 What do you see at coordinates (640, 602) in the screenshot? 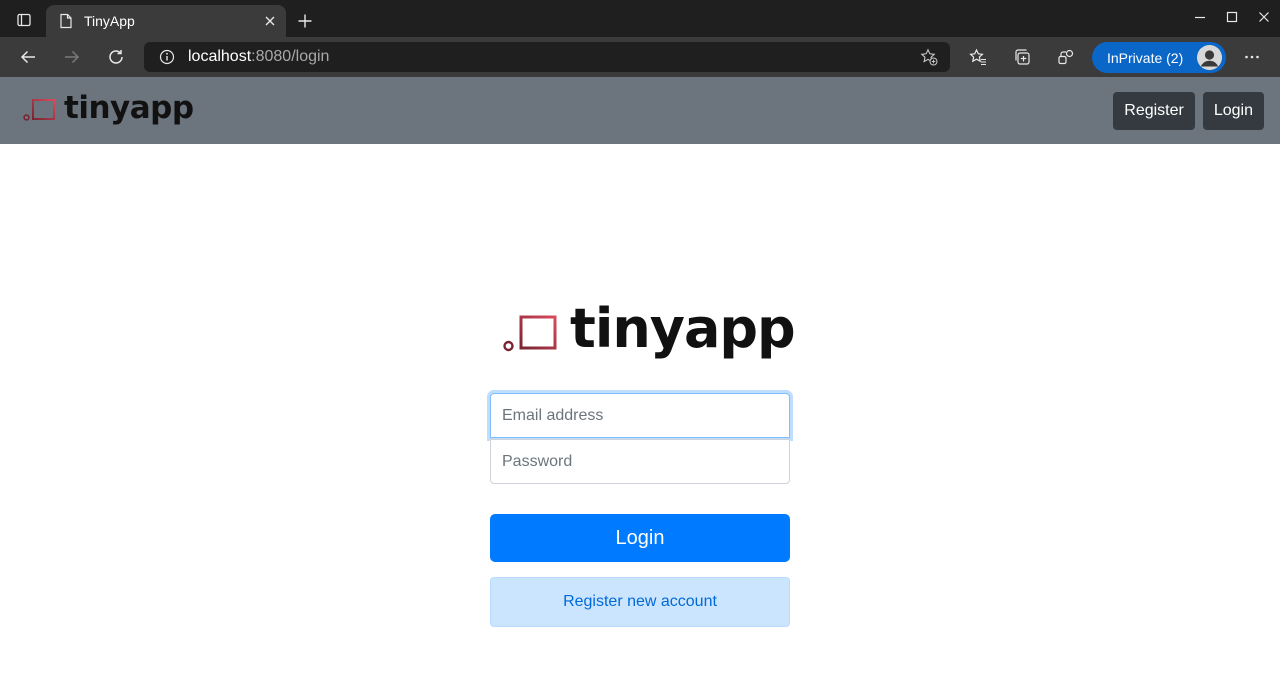
I see `register-account-link: Register new account` at bounding box center [640, 602].